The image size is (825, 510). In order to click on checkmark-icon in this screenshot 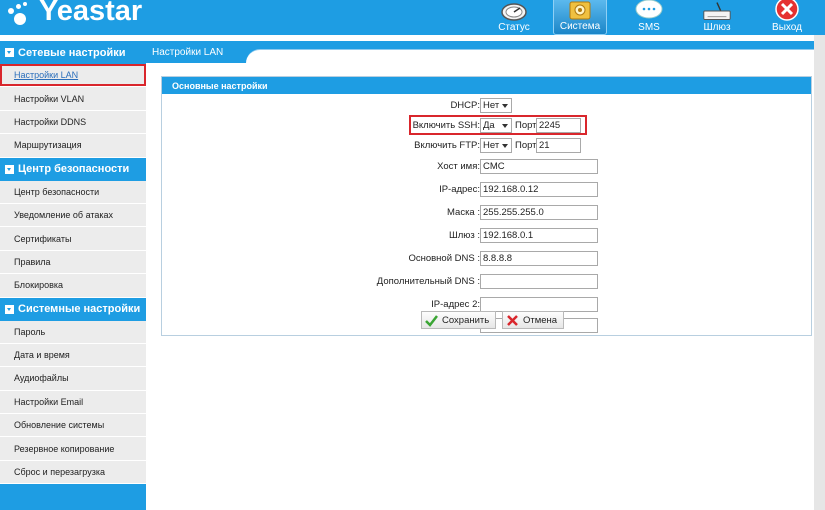, I will do `click(431, 320)`.